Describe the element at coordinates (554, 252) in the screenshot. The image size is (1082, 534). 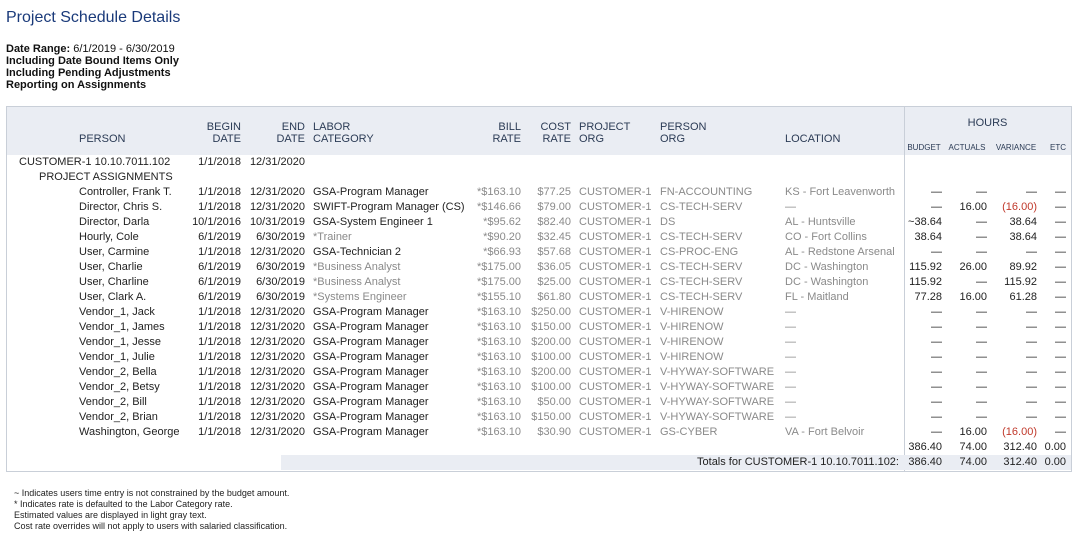
I see `cell-cost: $57.68` at that location.